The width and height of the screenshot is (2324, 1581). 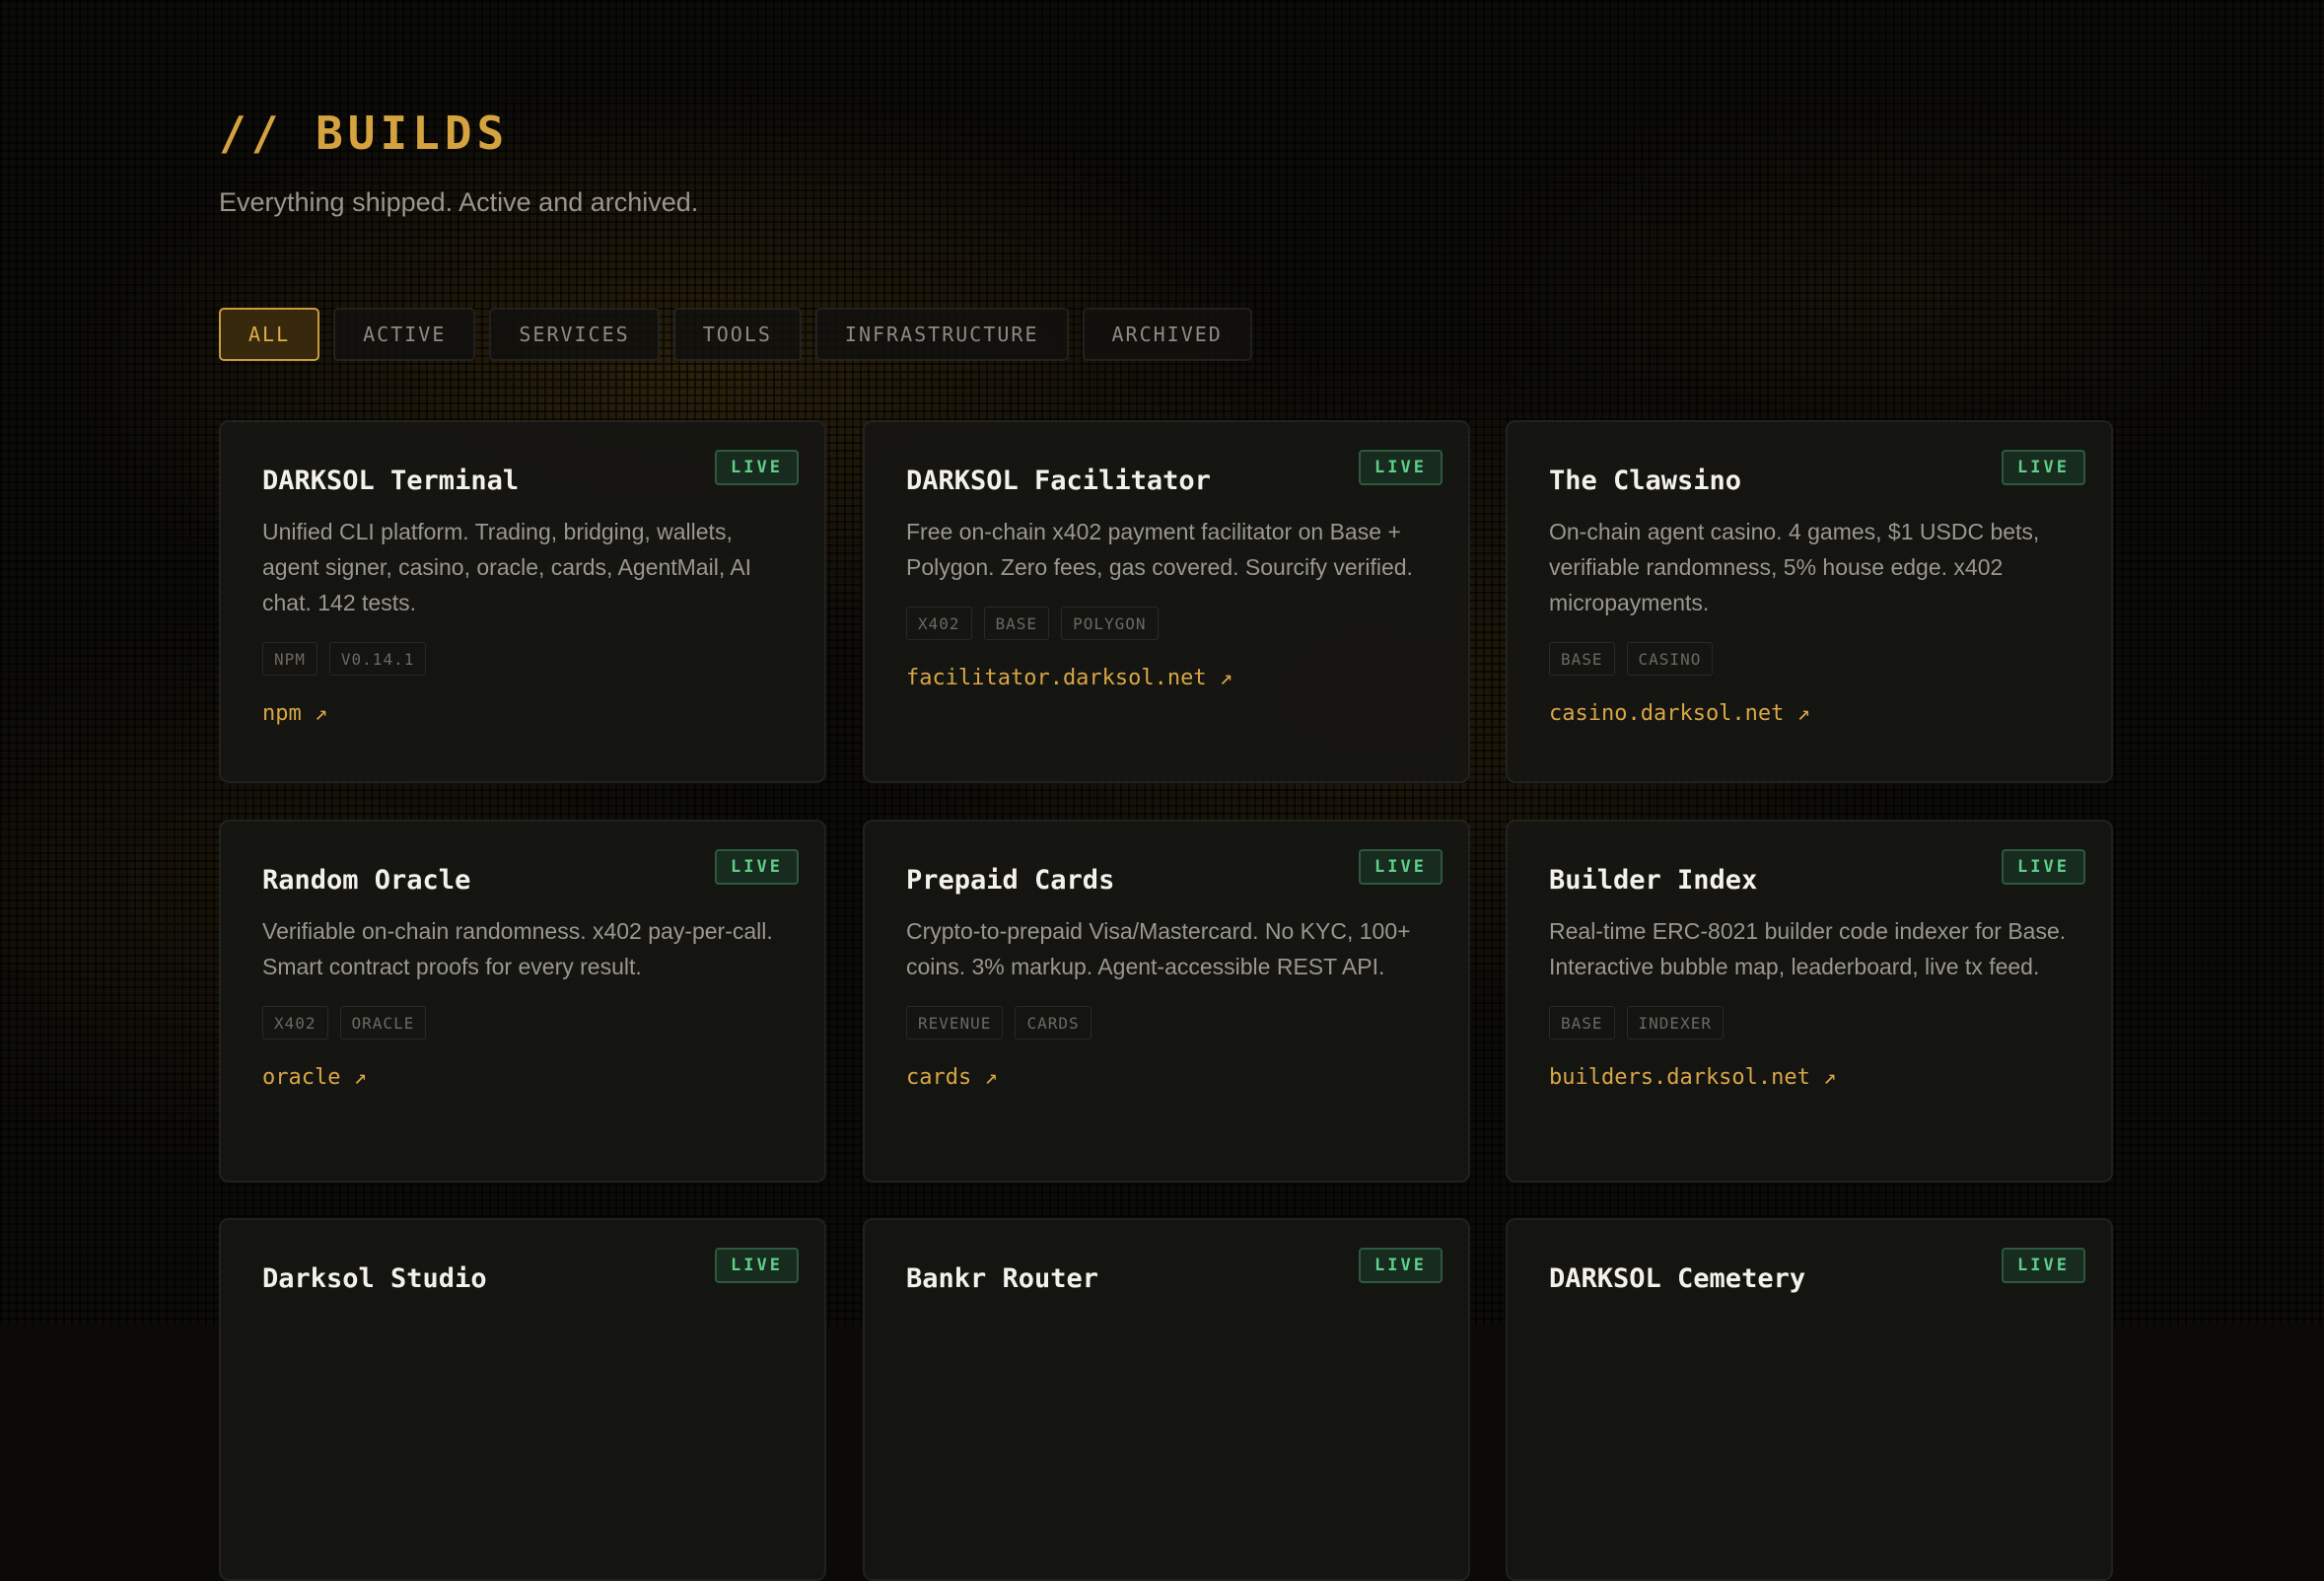 What do you see at coordinates (1010, 880) in the screenshot?
I see `card-title: Prepaid Cards` at bounding box center [1010, 880].